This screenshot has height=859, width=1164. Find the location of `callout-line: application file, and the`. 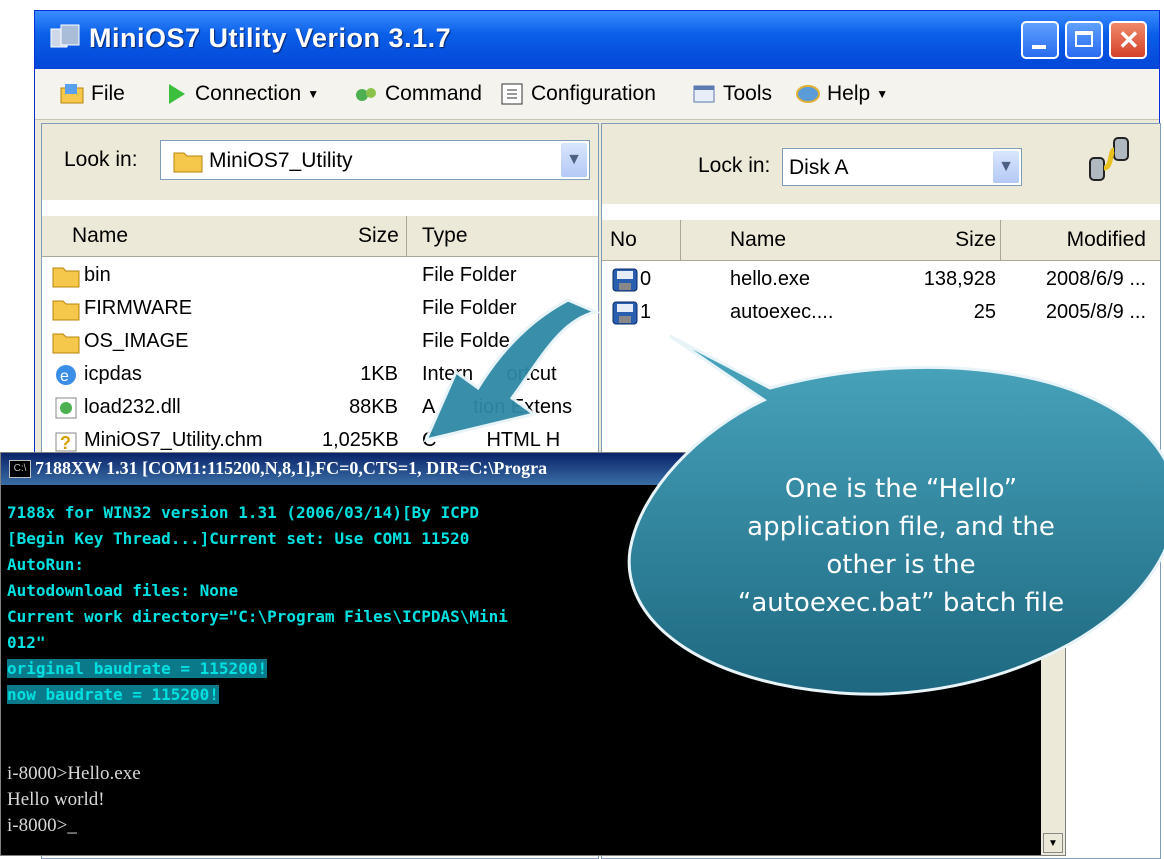

callout-line: application file, and the is located at coordinates (901, 527).